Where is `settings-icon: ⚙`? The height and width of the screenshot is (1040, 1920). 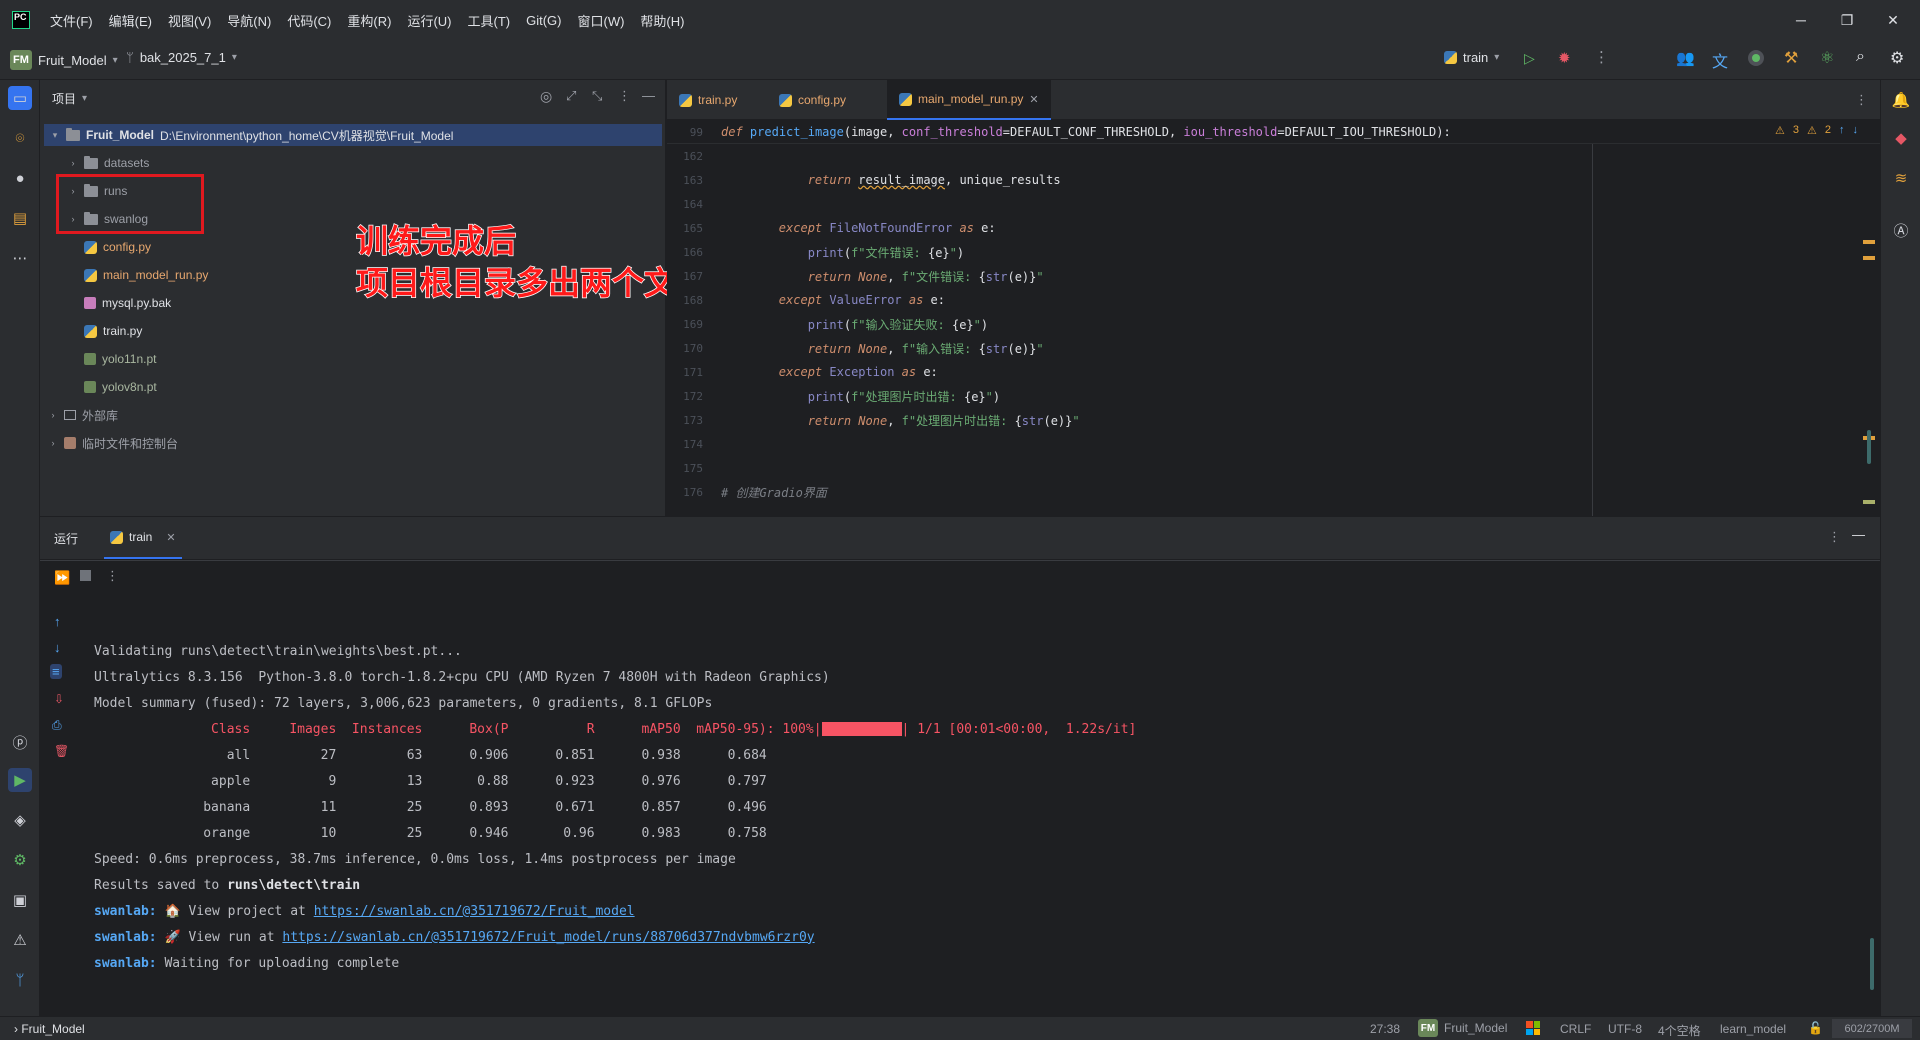
settings-icon: ⚙ is located at coordinates (1897, 58).